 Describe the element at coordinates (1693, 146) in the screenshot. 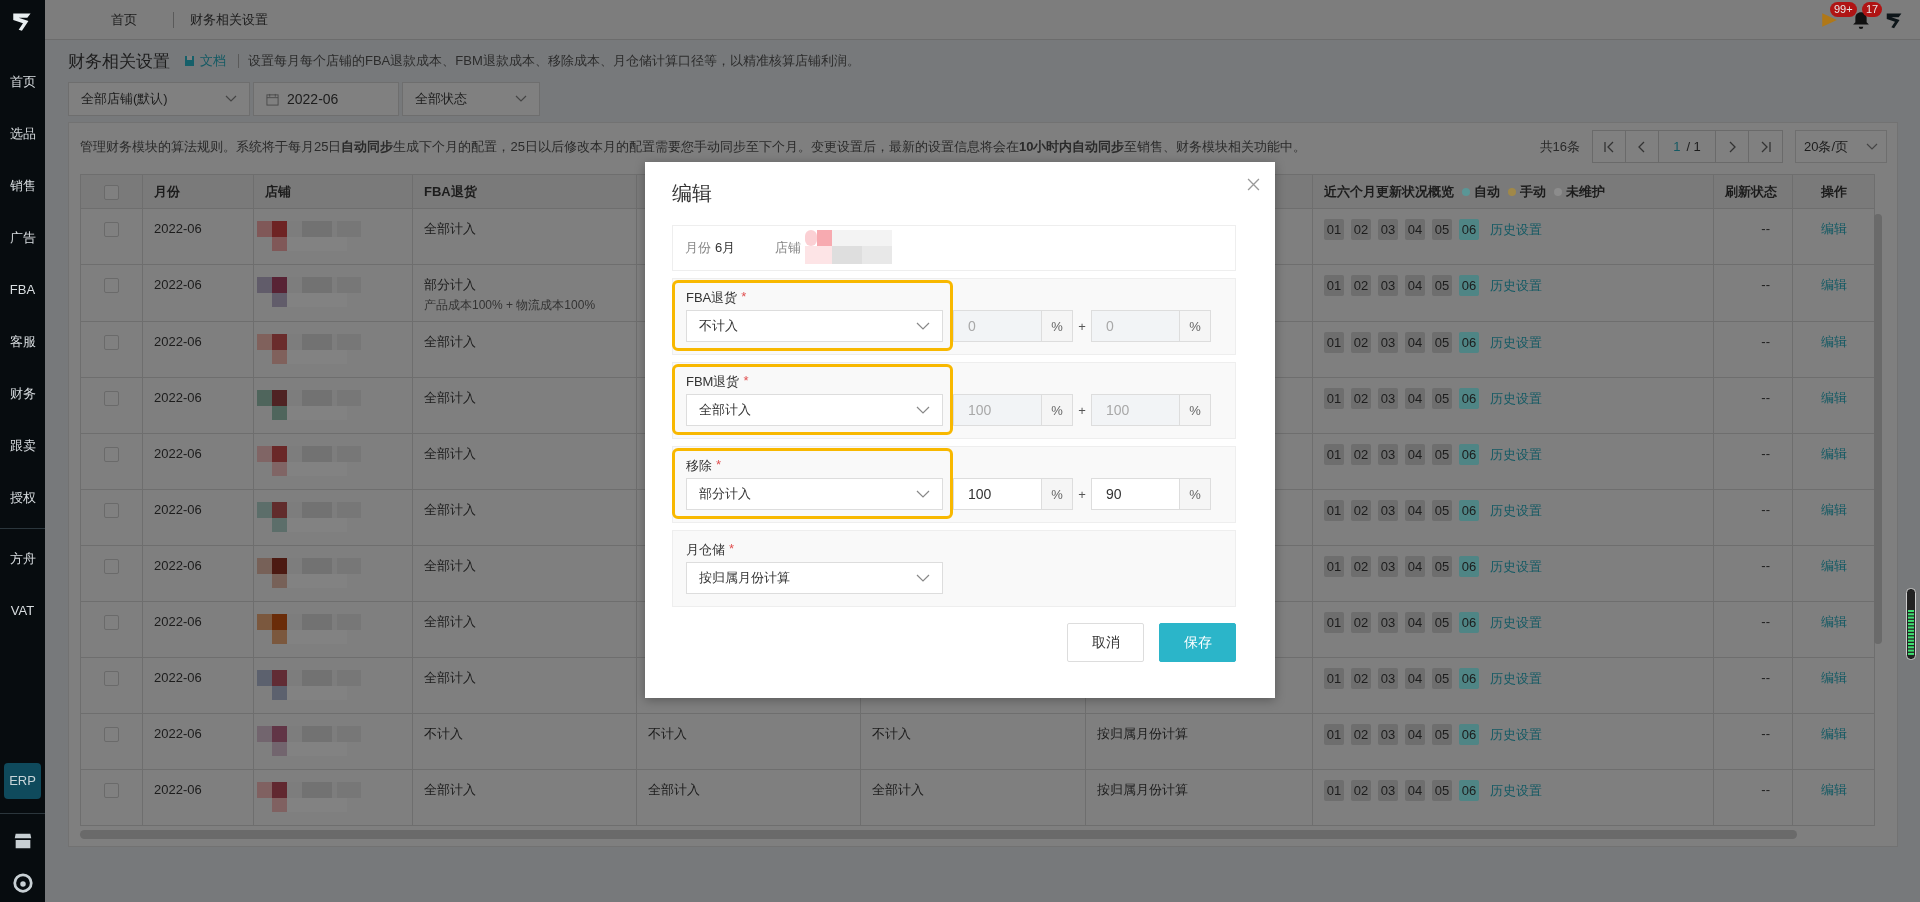

I see `page-count: / 1` at that location.